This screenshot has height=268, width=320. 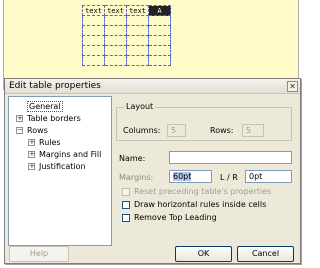 What do you see at coordinates (176, 130) in the screenshot?
I see `columns-field: 5` at bounding box center [176, 130].